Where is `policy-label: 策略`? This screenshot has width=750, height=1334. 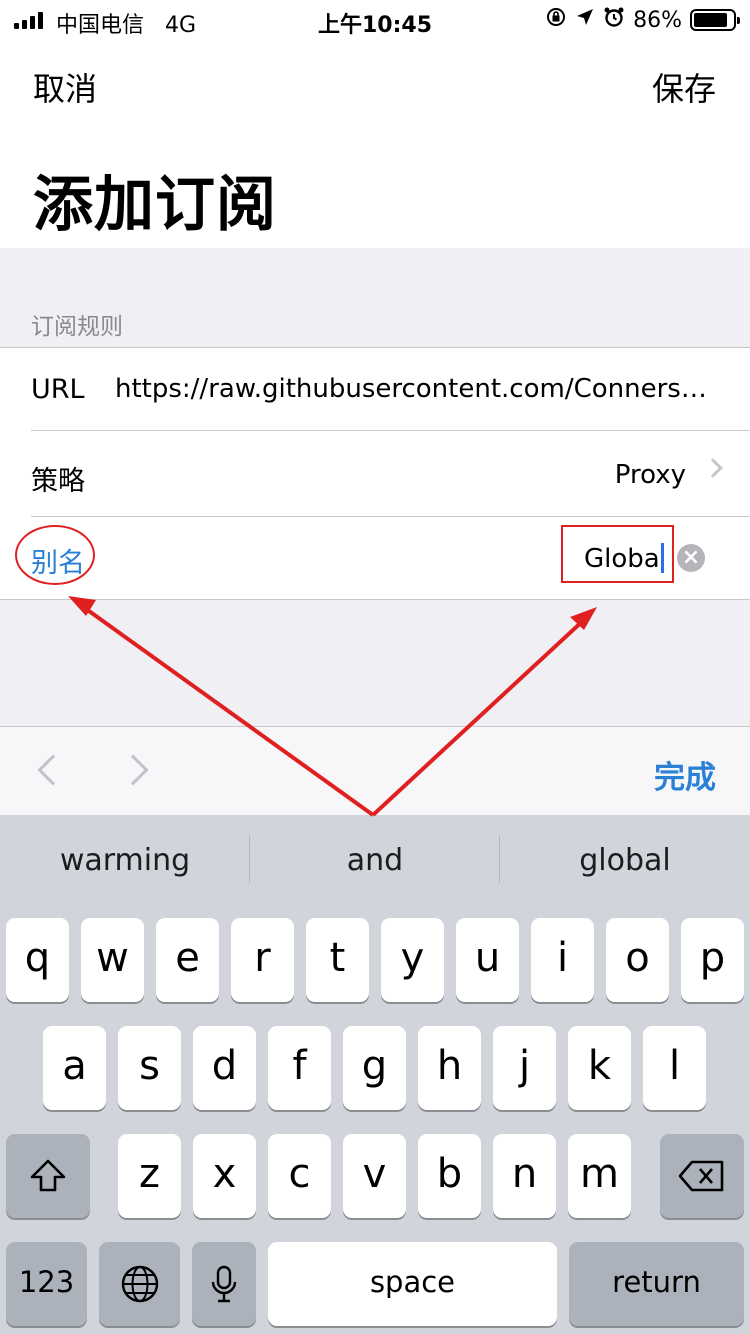 policy-label: 策略 is located at coordinates (58, 481).